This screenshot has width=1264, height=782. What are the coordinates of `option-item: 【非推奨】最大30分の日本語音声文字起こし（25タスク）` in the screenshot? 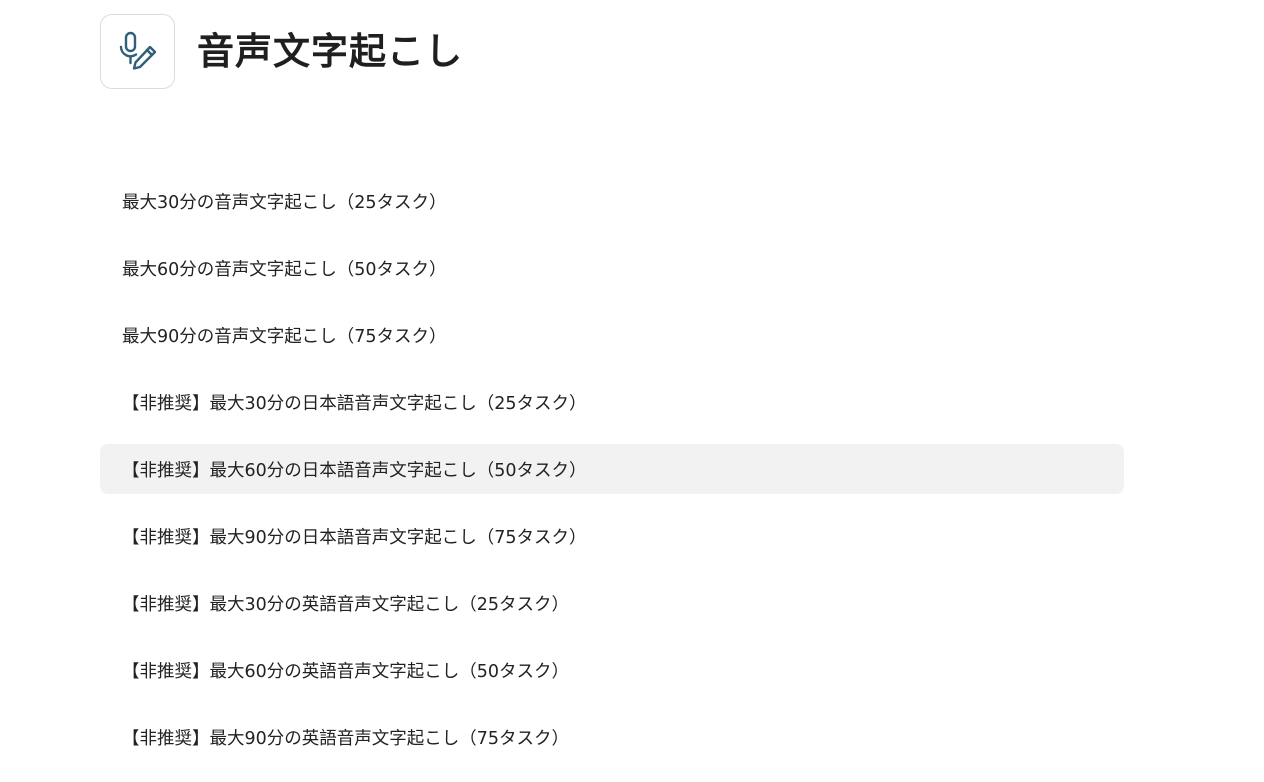 It's located at (612, 402).